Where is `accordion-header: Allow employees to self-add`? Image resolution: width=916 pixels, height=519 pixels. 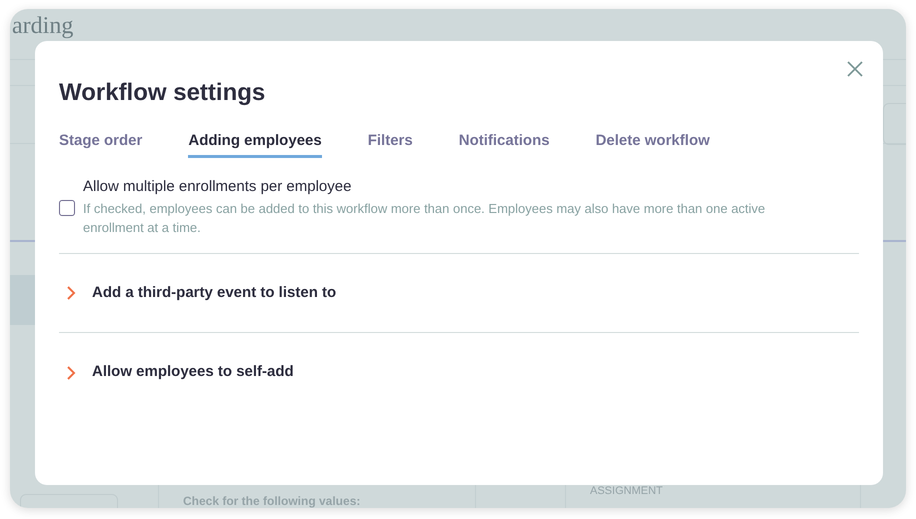 accordion-header: Allow employees to self-add is located at coordinates (176, 372).